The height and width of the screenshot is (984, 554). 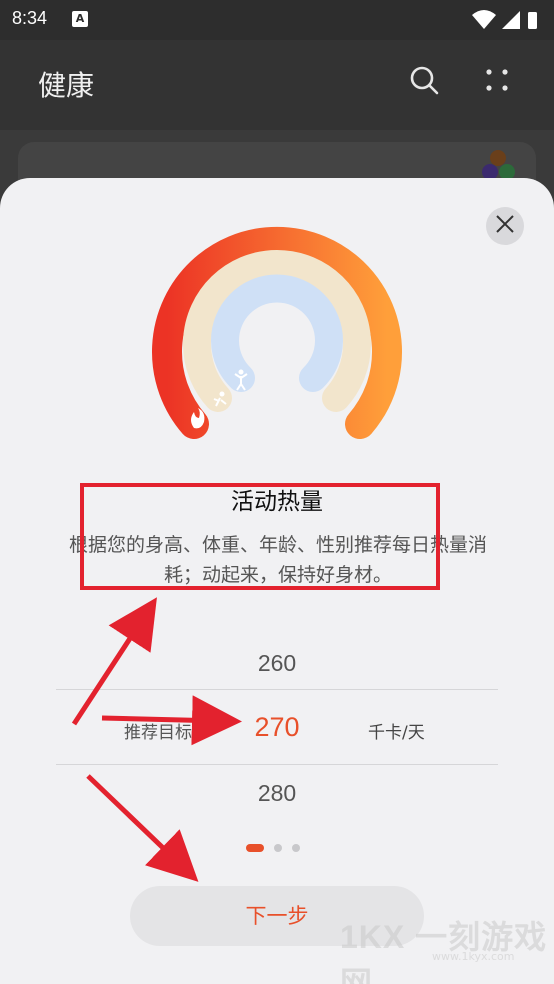 I want to click on watermark: 1KX 一刻游戏网 www.1kyx.com, so click(x=447, y=948).